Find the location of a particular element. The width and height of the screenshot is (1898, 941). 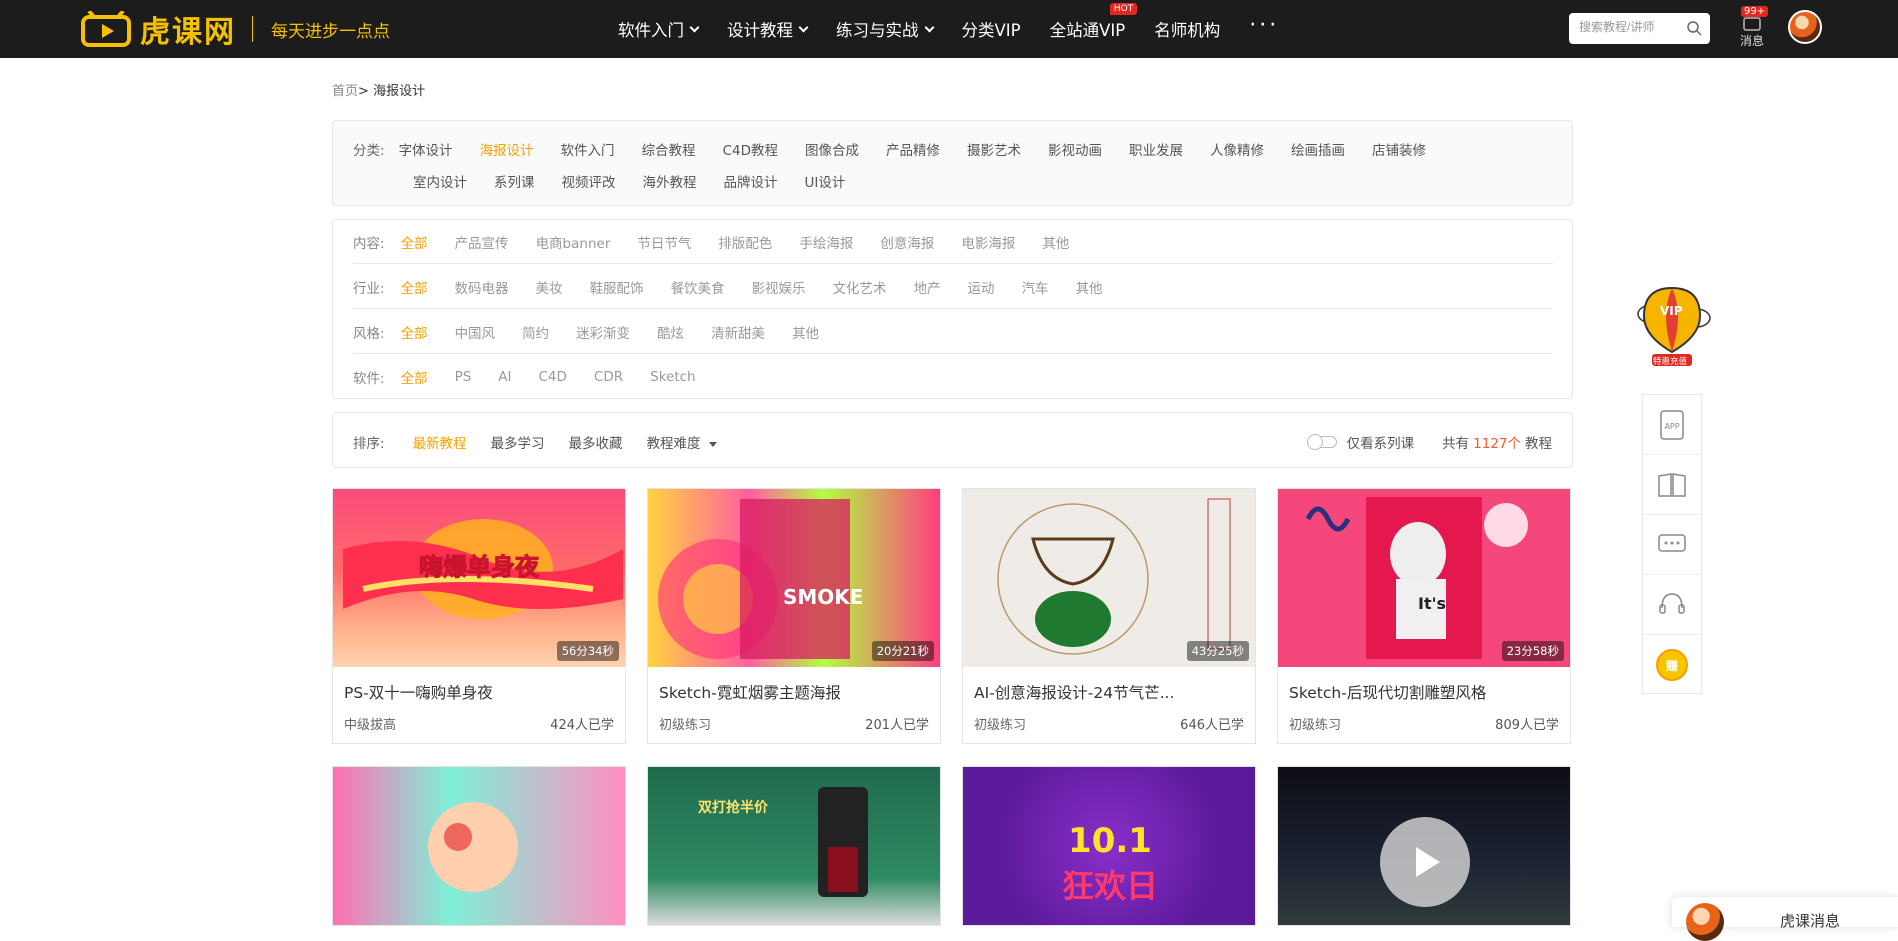

poster-art-graphic is located at coordinates (473, 847).